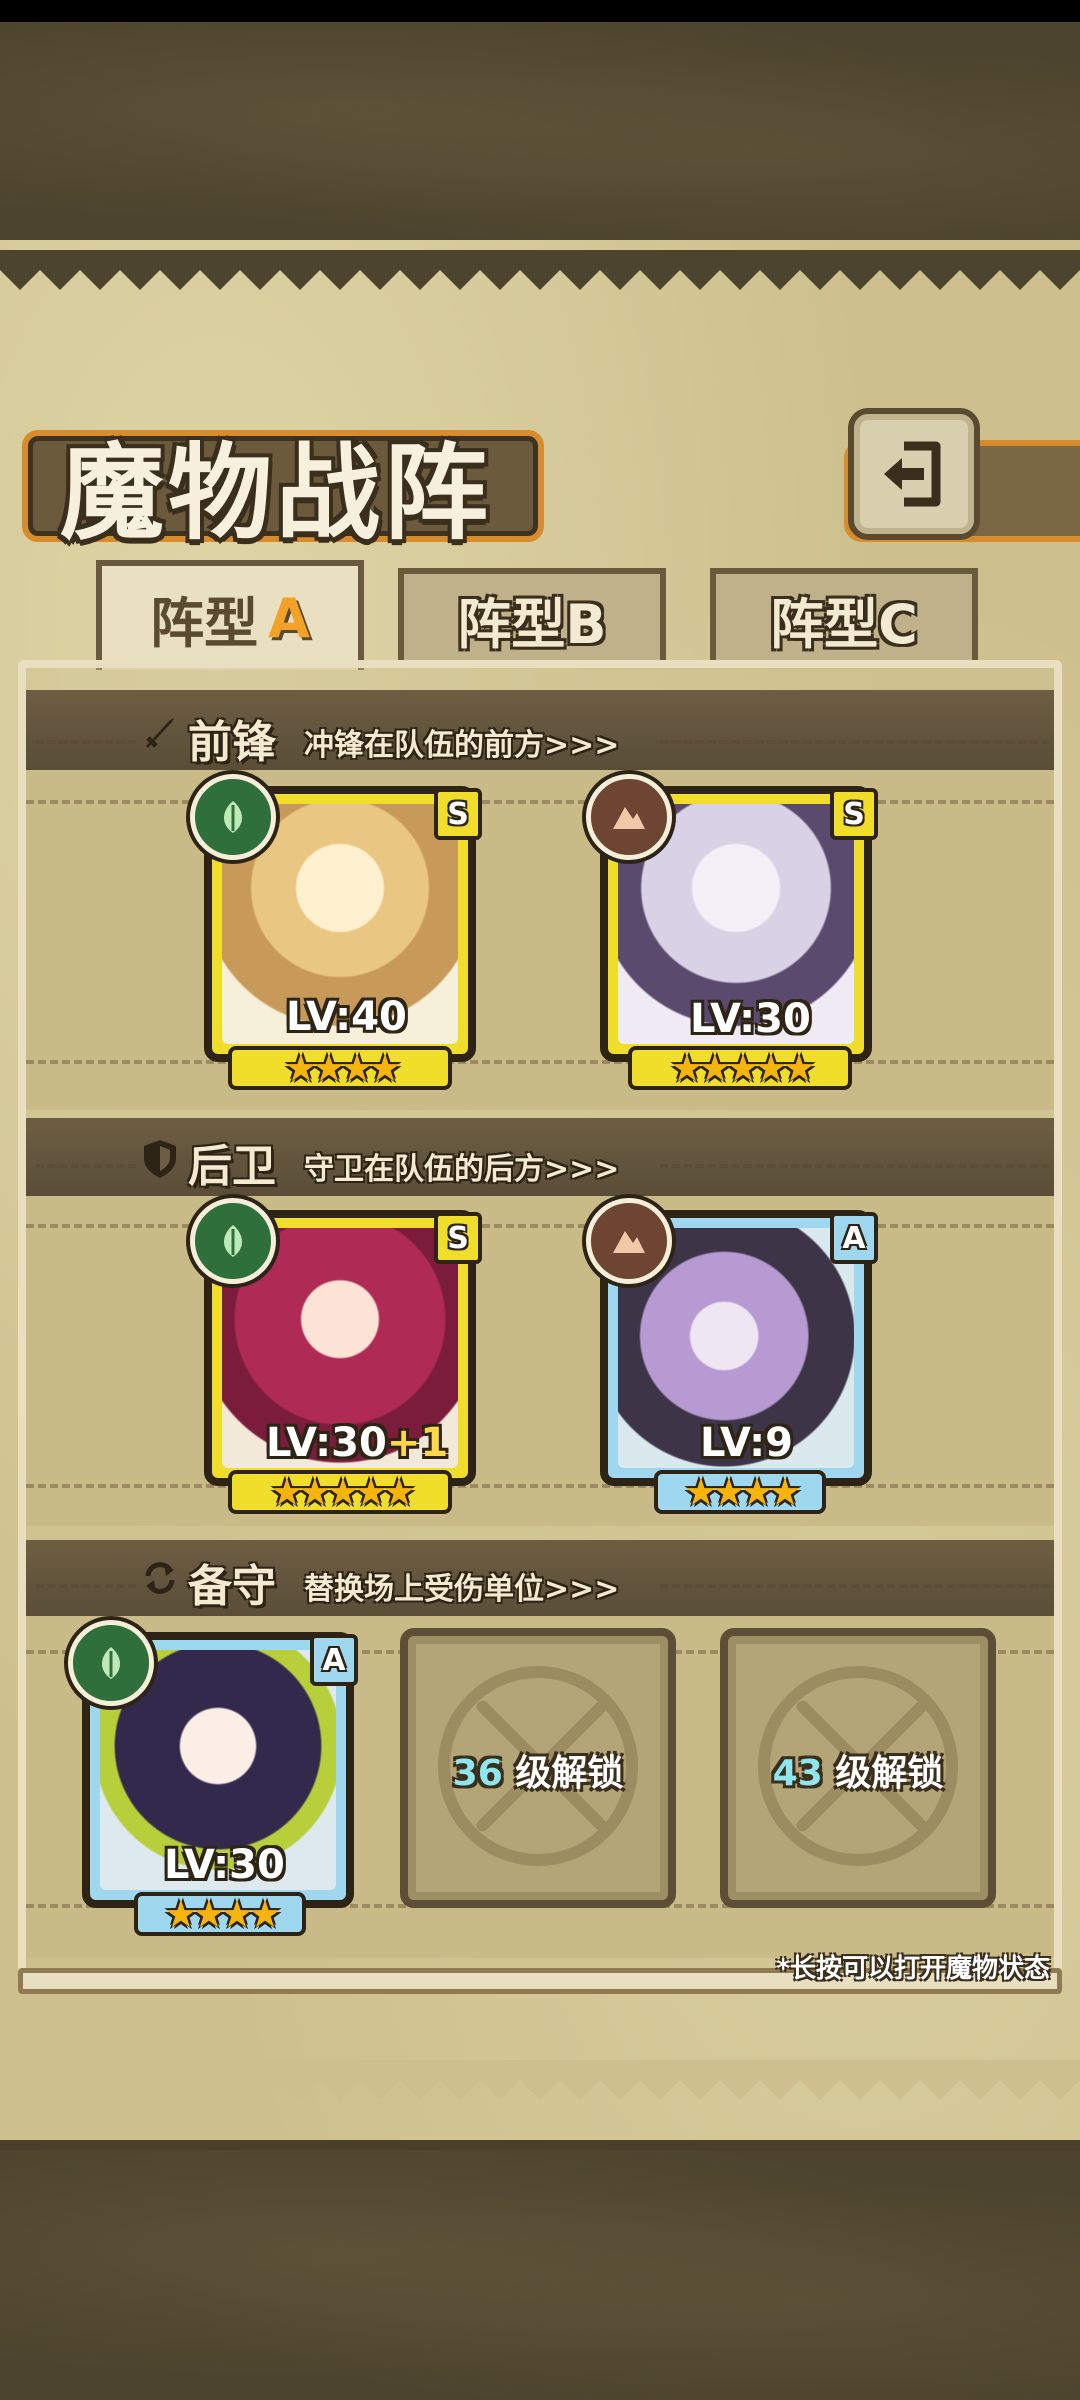 The image size is (1080, 2400). What do you see at coordinates (532, 624) in the screenshot?
I see `tab-b-label: 阵型B` at bounding box center [532, 624].